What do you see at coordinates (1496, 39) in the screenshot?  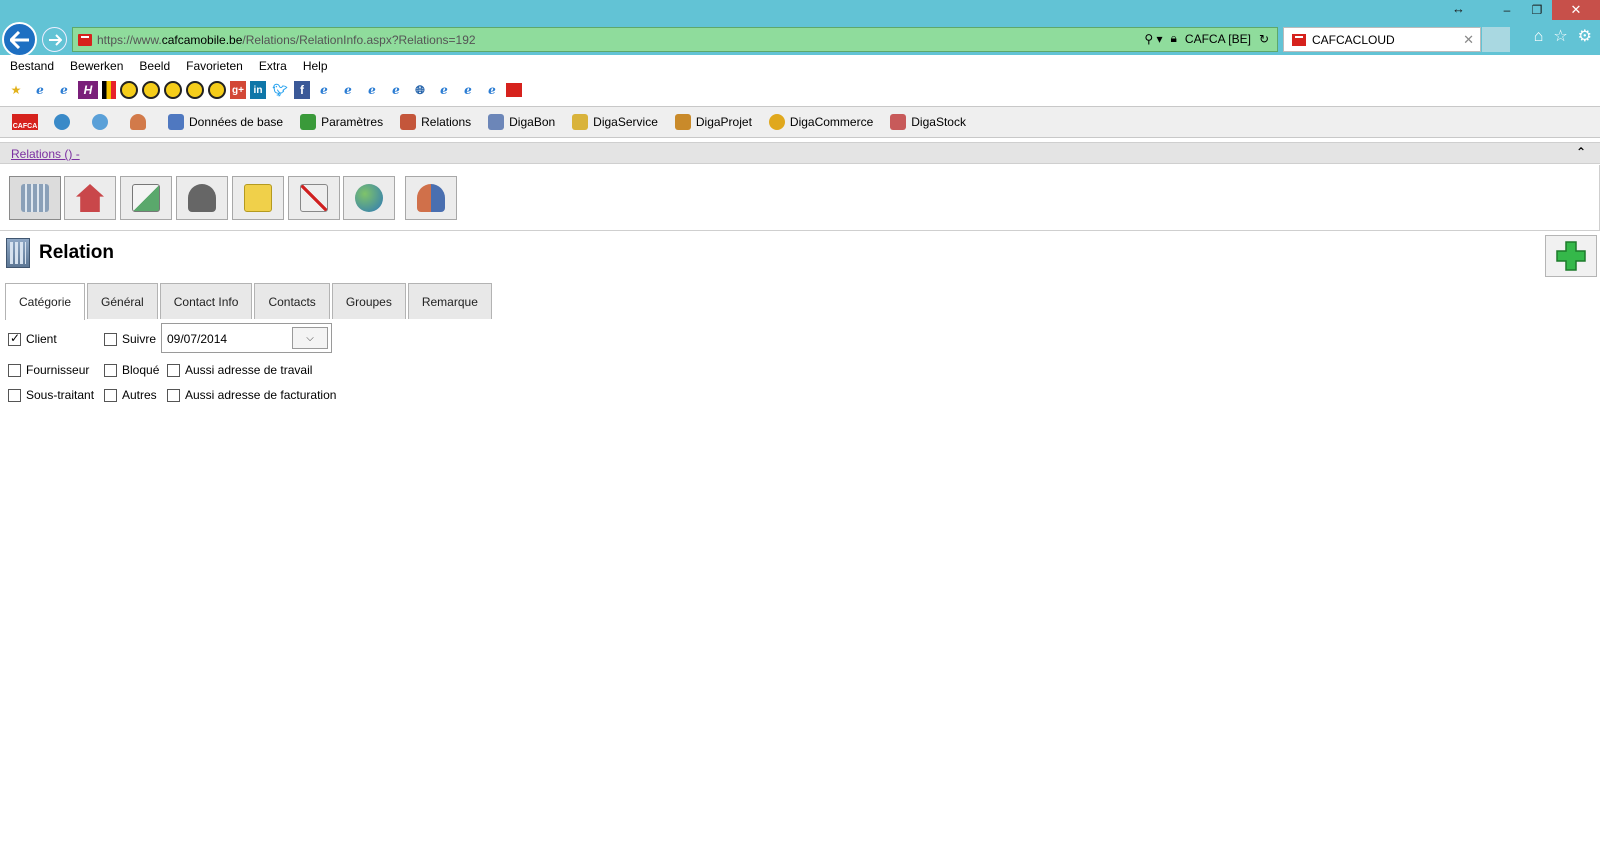 I see `new-tab-button` at bounding box center [1496, 39].